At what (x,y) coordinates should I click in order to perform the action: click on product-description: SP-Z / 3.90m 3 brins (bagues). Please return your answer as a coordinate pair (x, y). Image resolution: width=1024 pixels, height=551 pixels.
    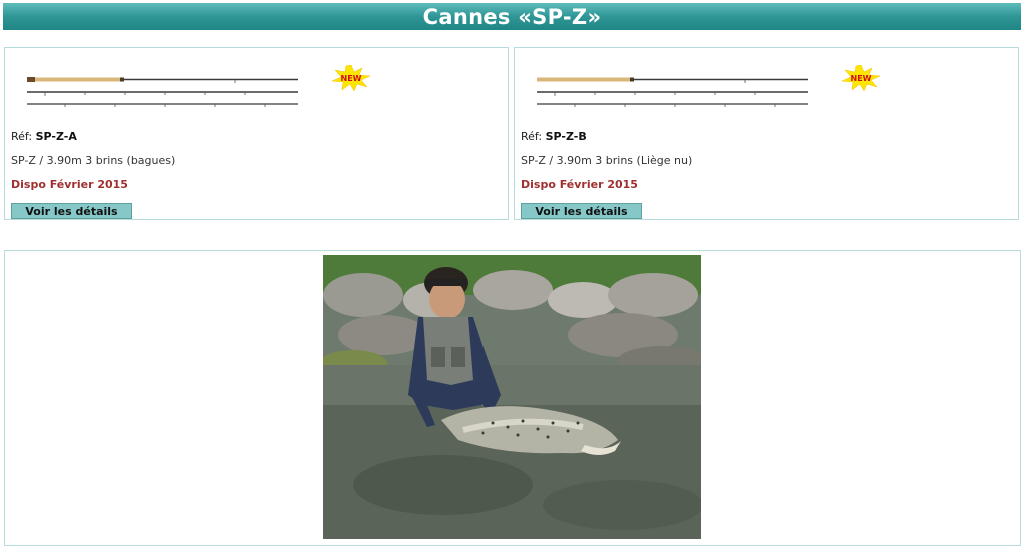
    Looking at the image, I should click on (93, 160).